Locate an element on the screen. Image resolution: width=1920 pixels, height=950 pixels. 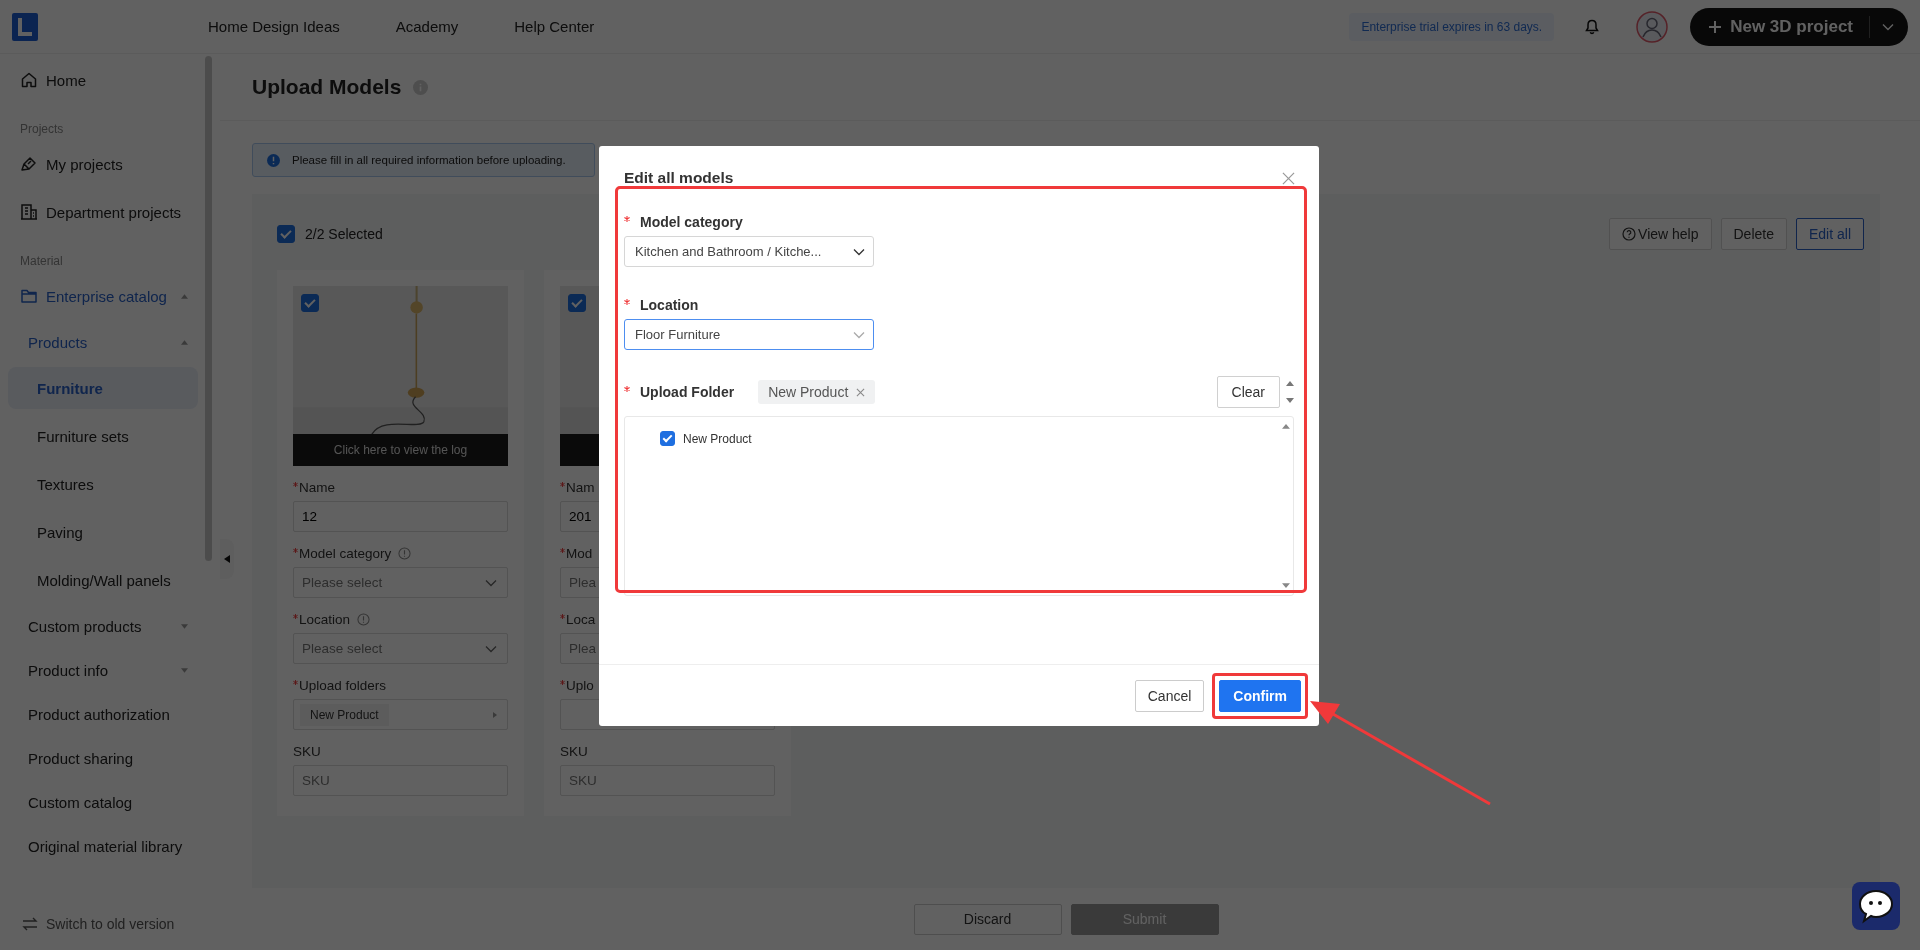
dialog-title: Edit all models is located at coordinates (679, 178).